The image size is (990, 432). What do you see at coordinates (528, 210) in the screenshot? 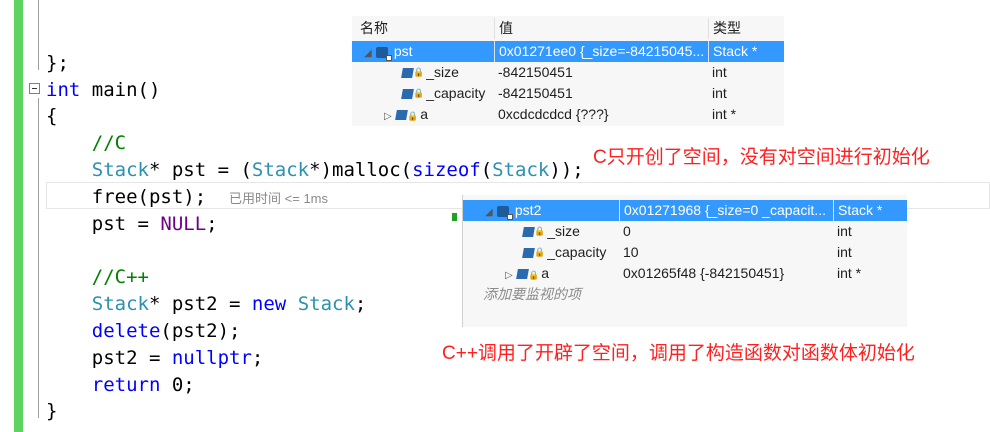
I see `watch-name: pst2` at bounding box center [528, 210].